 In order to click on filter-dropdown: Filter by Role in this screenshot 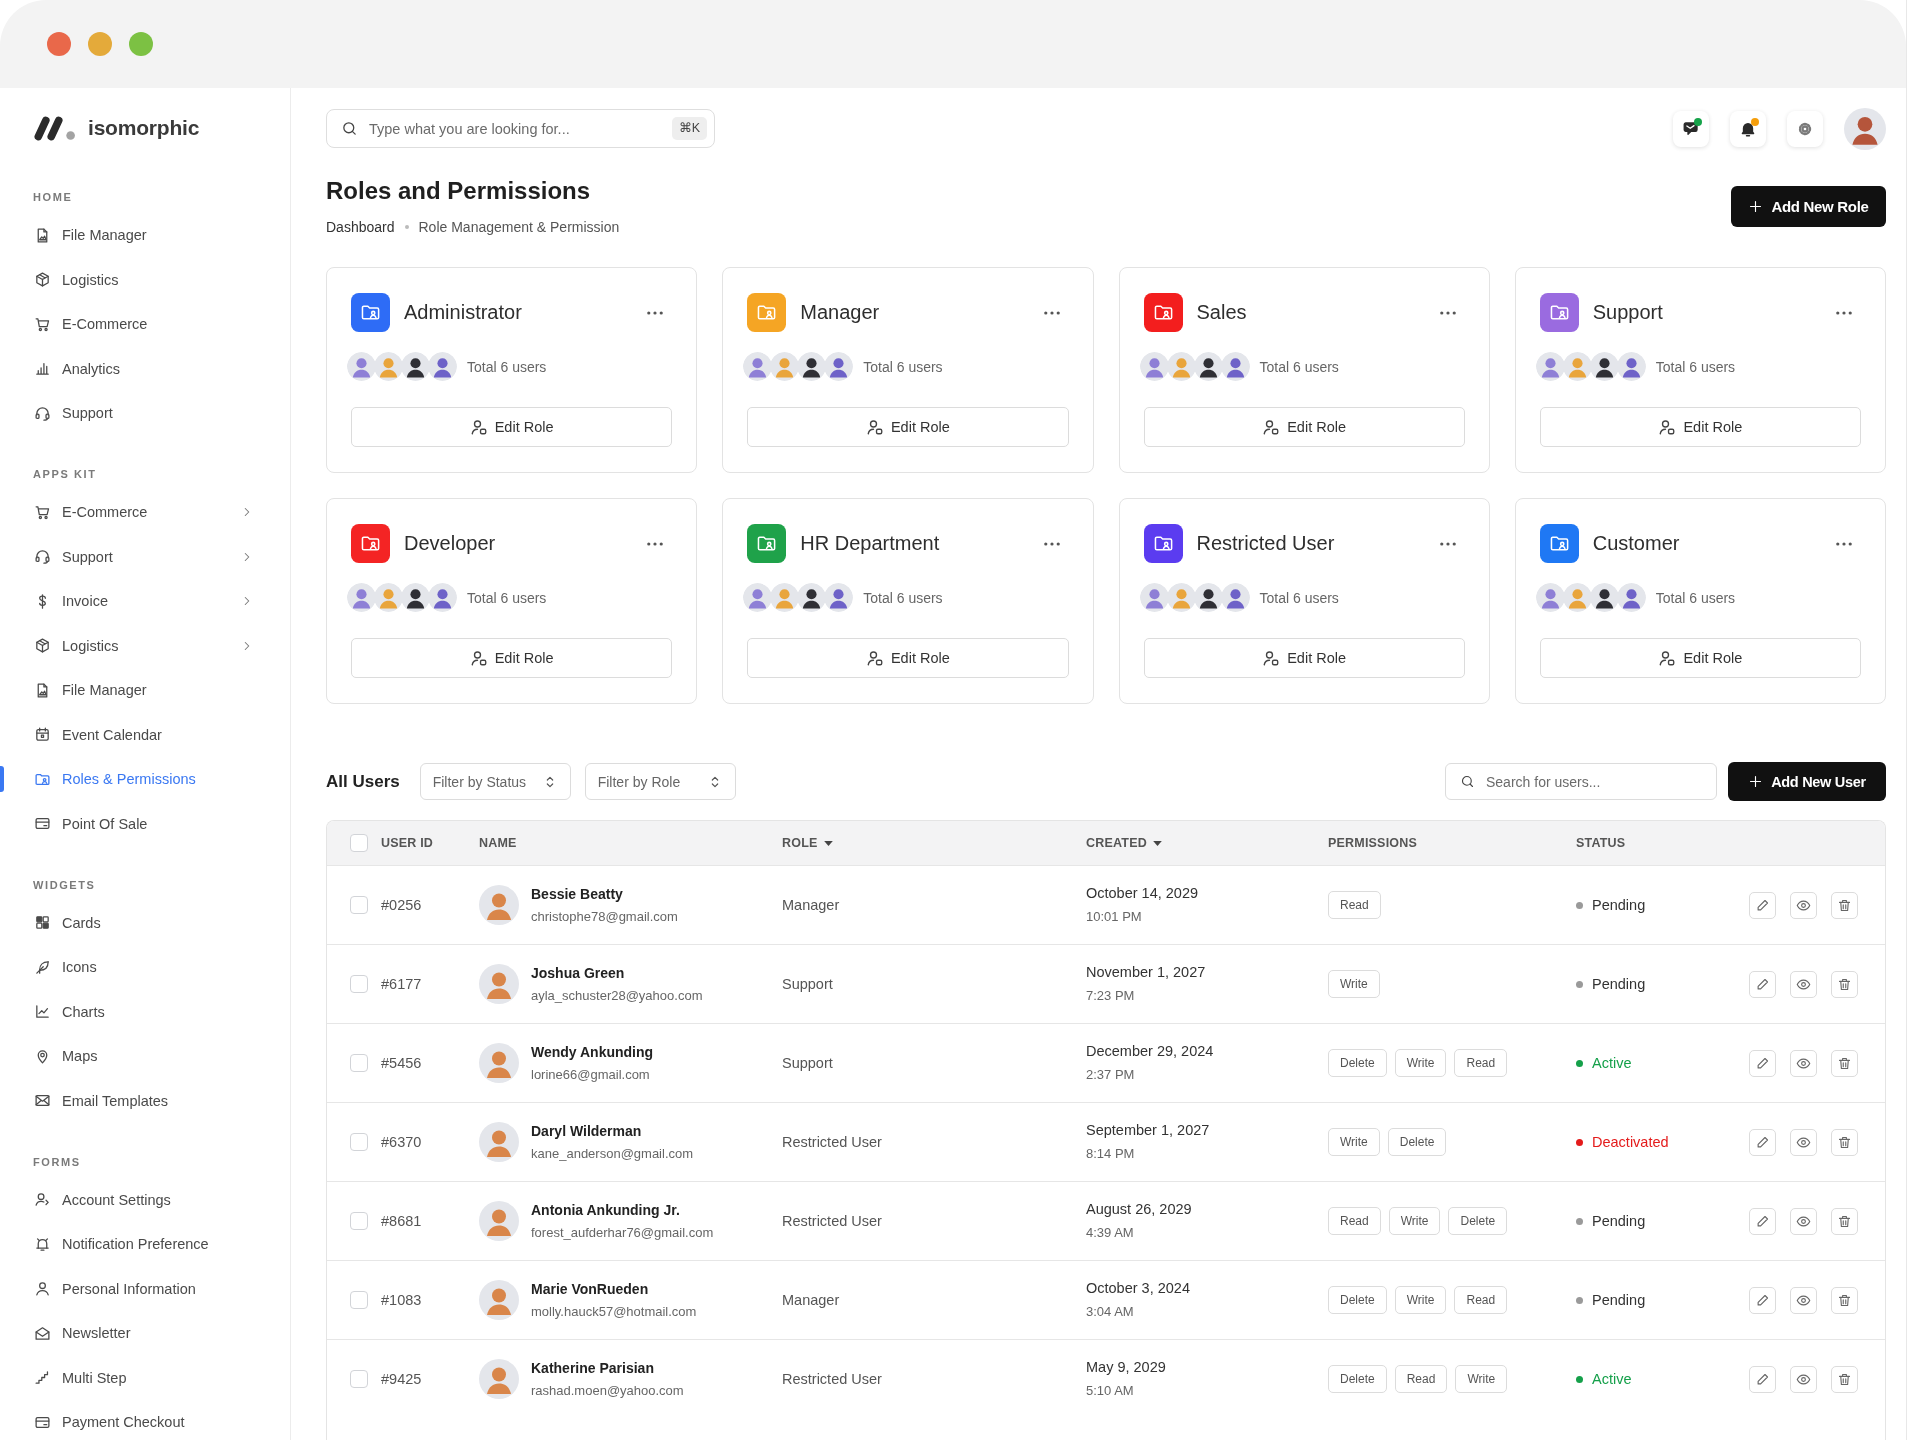, I will do `click(660, 781)`.